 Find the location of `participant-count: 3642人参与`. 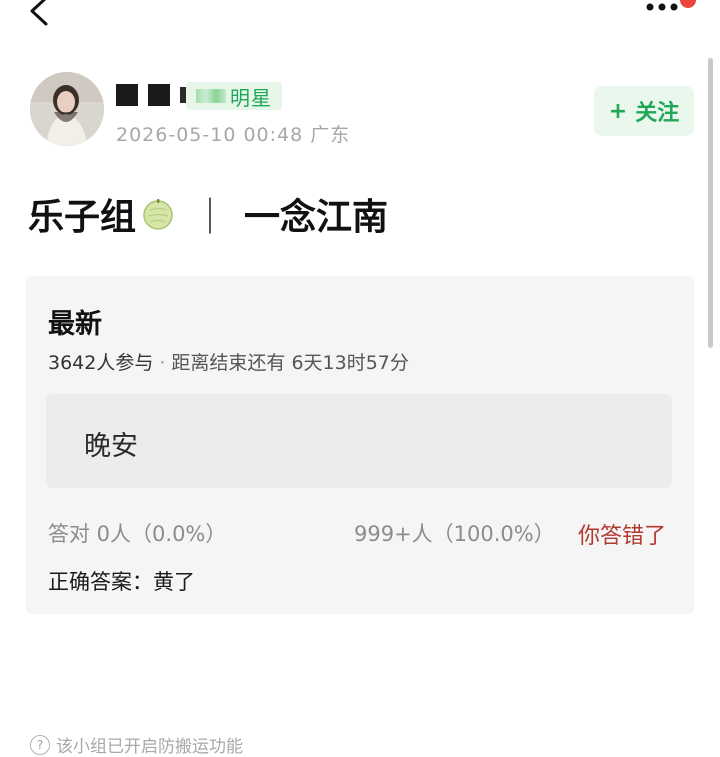

participant-count: 3642人参与 is located at coordinates (101, 363).